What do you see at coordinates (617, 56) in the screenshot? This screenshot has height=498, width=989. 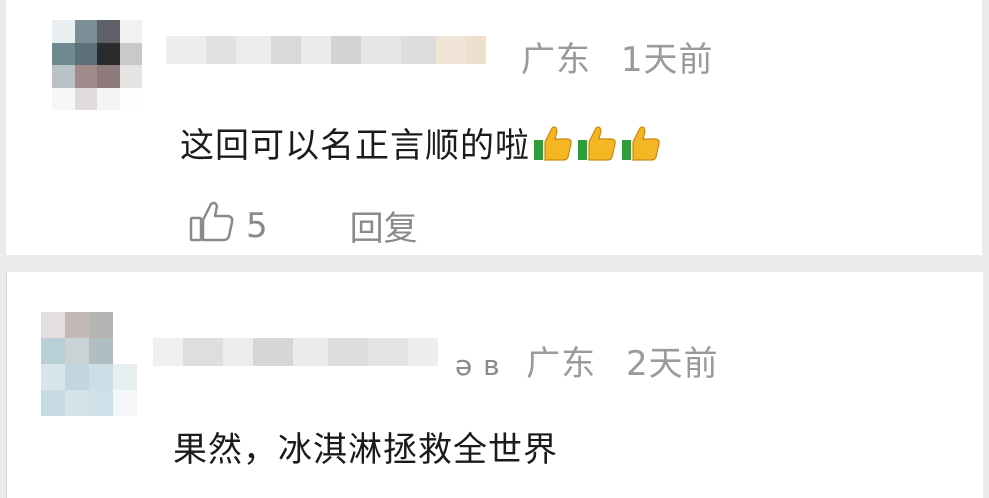 I see `comment-meta: 广东 1天前` at bounding box center [617, 56].